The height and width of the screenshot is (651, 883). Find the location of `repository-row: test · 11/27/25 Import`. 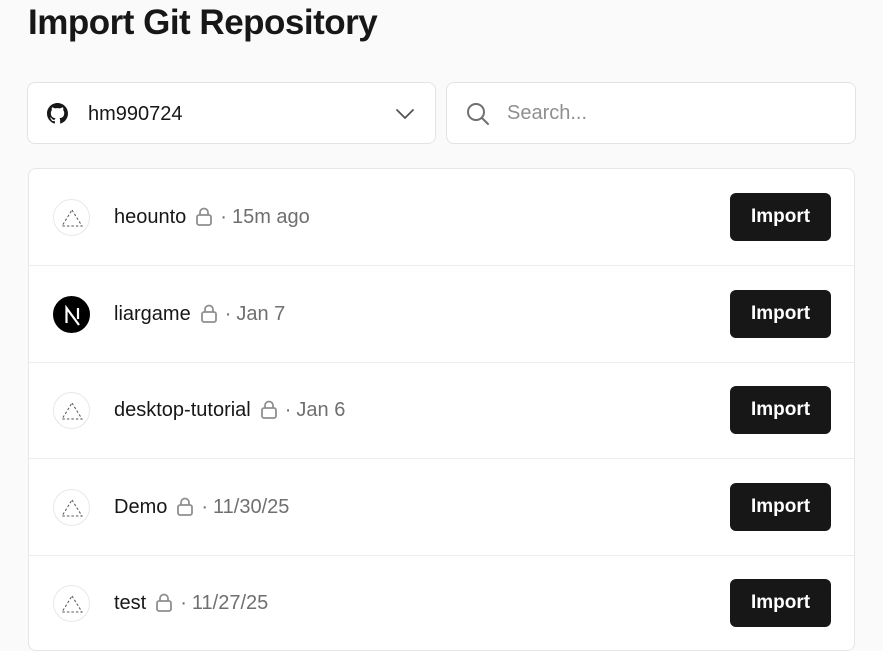

repository-row: test · 11/27/25 Import is located at coordinates (441, 602).